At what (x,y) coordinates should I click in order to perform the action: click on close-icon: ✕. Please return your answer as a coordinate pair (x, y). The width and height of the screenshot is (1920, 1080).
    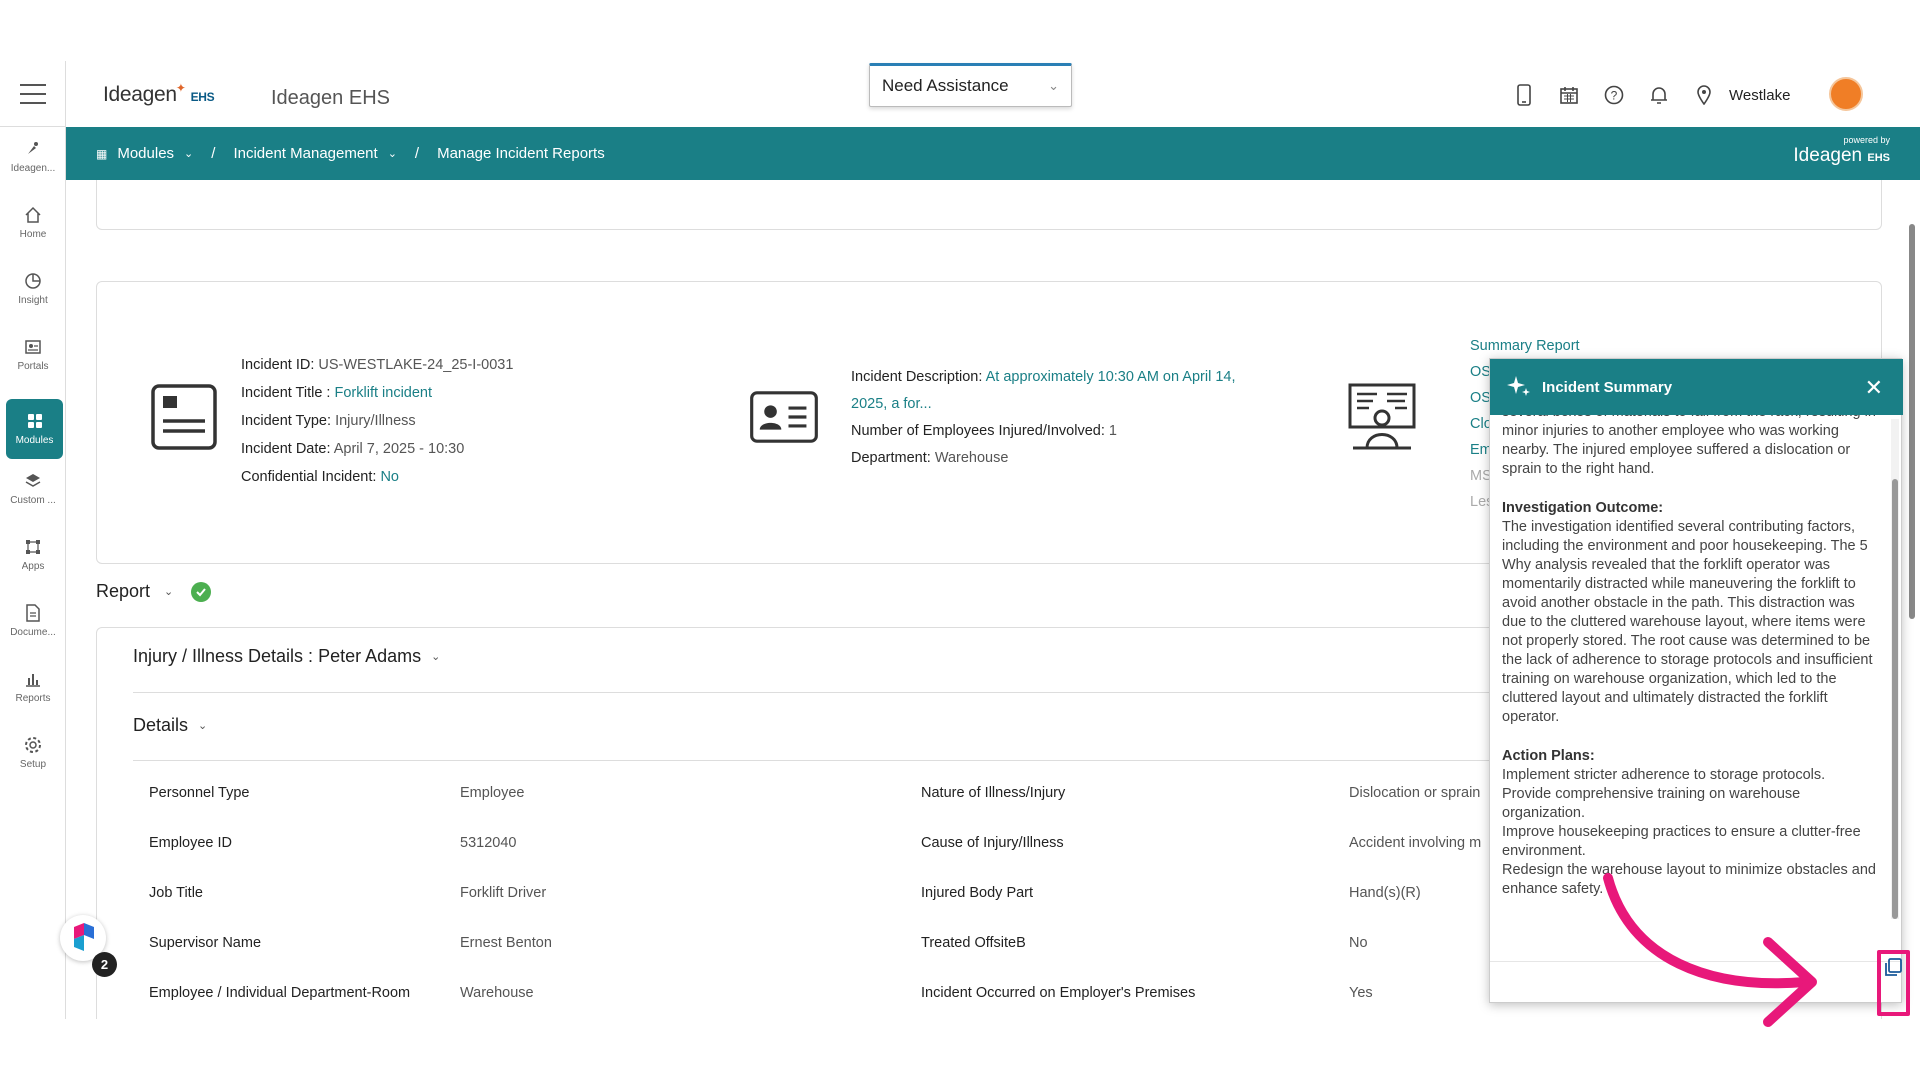
    Looking at the image, I should click on (1874, 388).